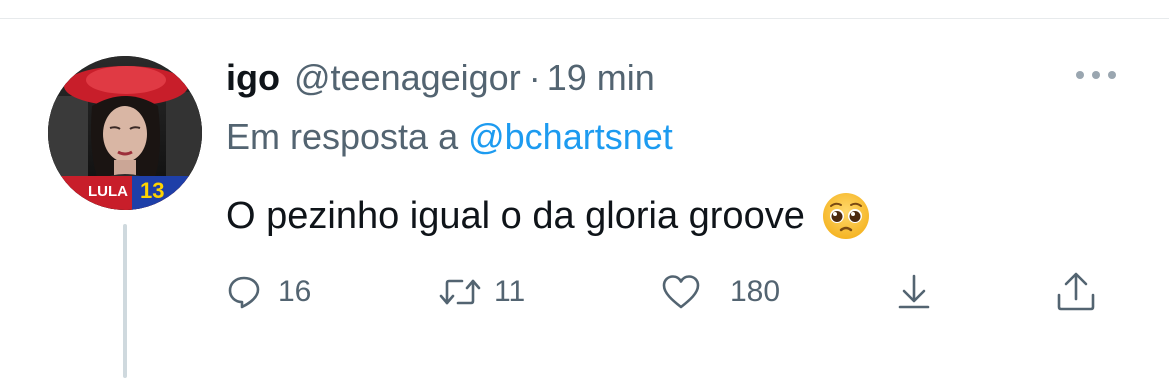 This screenshot has width=1169, height=378. Describe the element at coordinates (244, 292) in the screenshot. I see `reply-bubble-icon` at that location.